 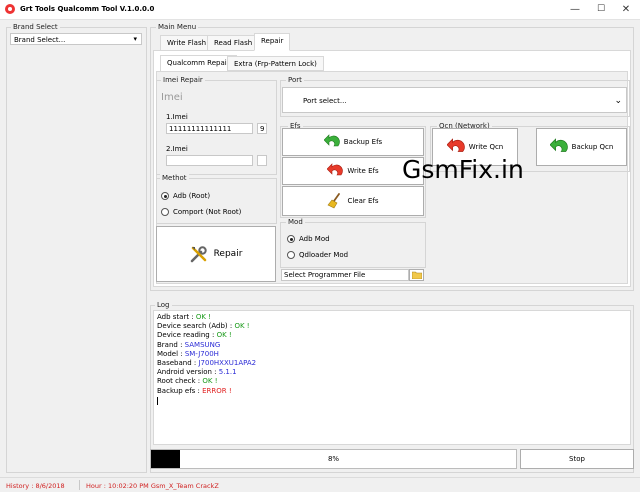 I want to click on log-line-value: ERROR !, so click(x=217, y=390).